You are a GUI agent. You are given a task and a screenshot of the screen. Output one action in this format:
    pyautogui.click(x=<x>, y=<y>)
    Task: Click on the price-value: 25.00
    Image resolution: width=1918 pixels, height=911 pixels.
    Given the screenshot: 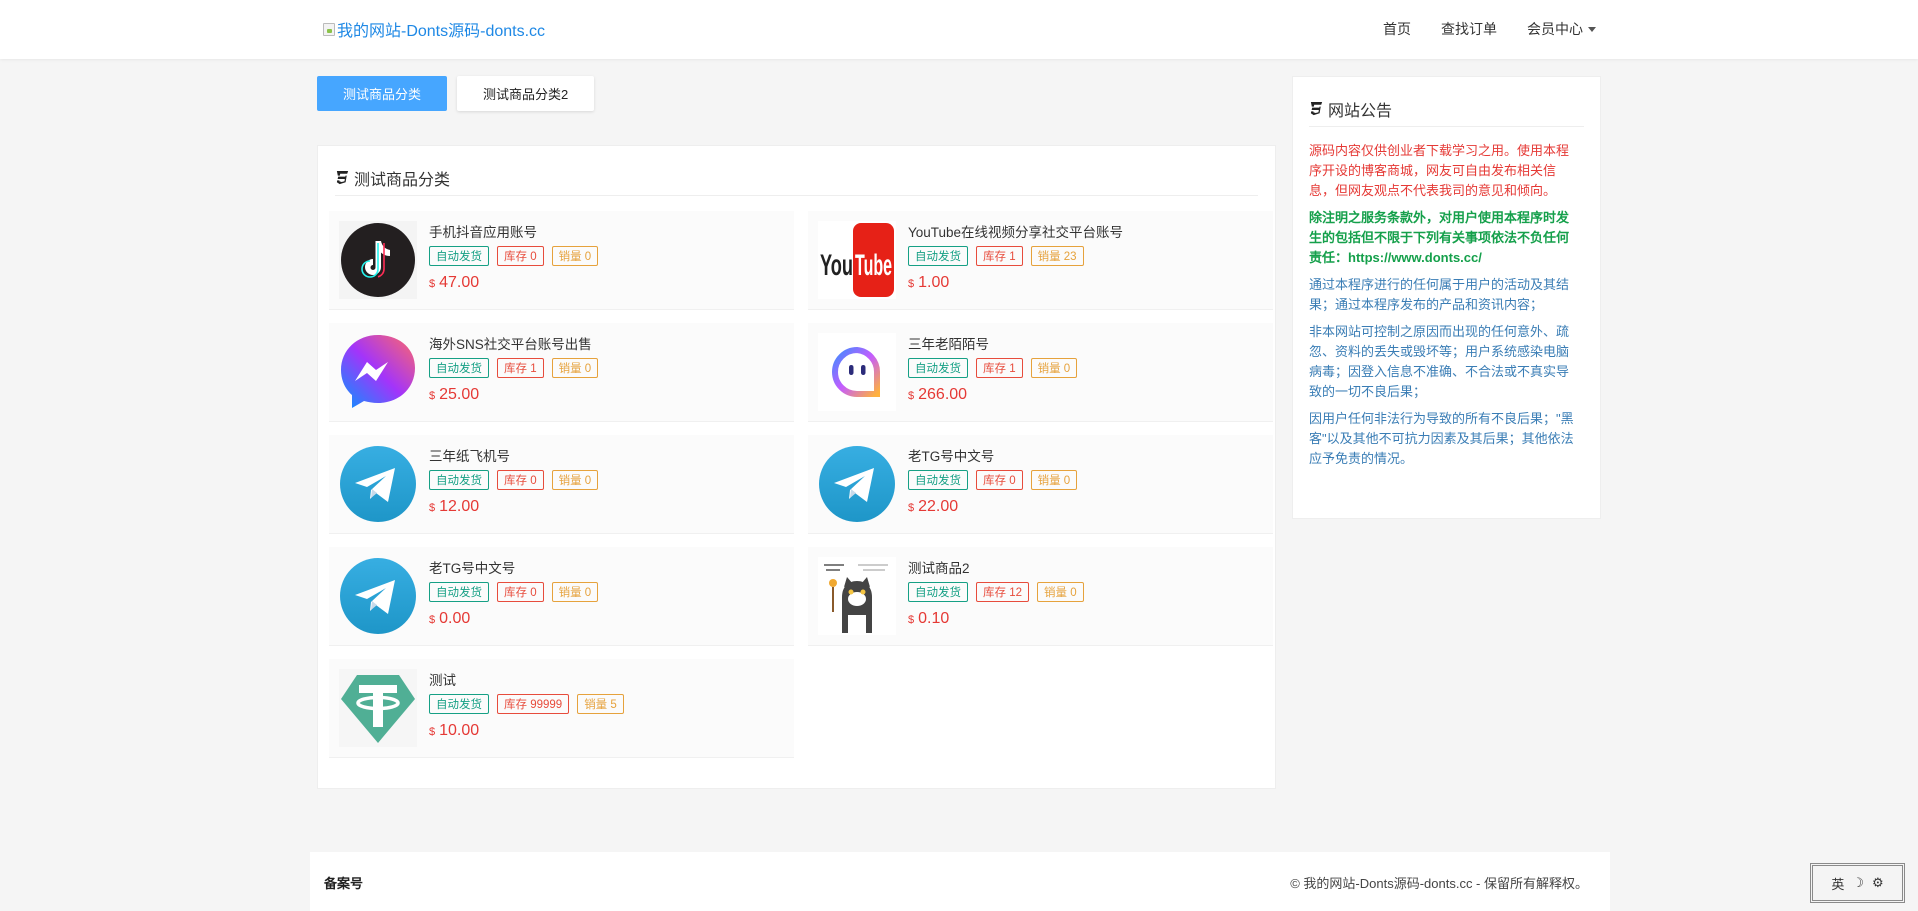 What is the action you would take?
    pyautogui.click(x=459, y=394)
    